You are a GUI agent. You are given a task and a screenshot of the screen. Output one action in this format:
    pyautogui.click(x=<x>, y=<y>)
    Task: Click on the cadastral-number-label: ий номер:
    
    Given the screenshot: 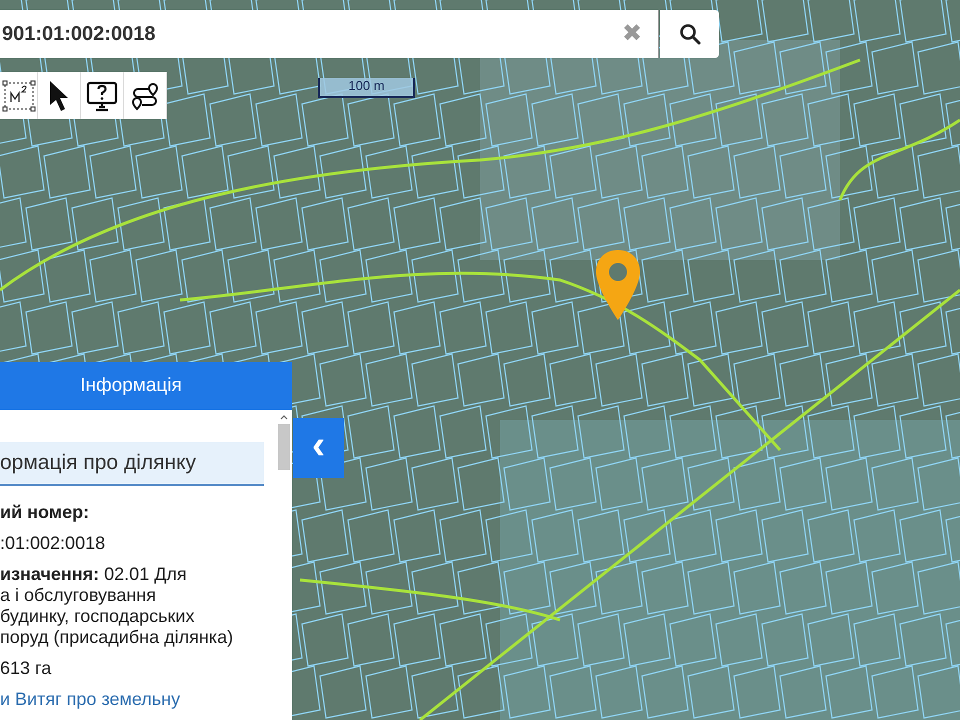 What is the action you would take?
    pyautogui.click(x=45, y=512)
    